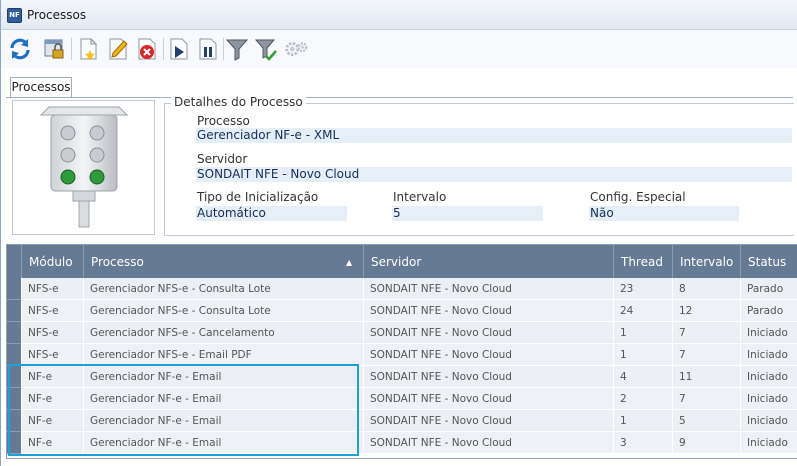 The image size is (797, 466). I want to click on filter-apply-button, so click(266, 49).